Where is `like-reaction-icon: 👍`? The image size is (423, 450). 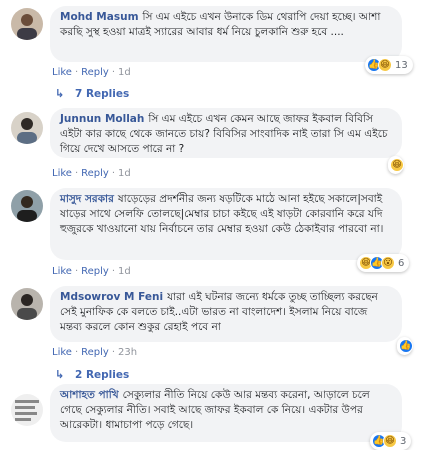 like-reaction-icon: 👍 is located at coordinates (406, 346).